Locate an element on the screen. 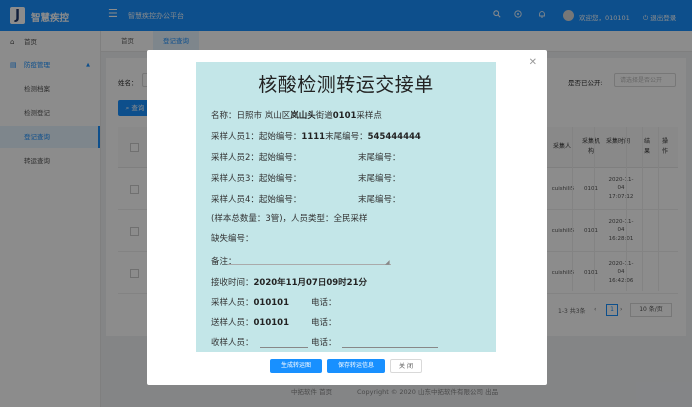  close-button: 关 闭 is located at coordinates (406, 366).